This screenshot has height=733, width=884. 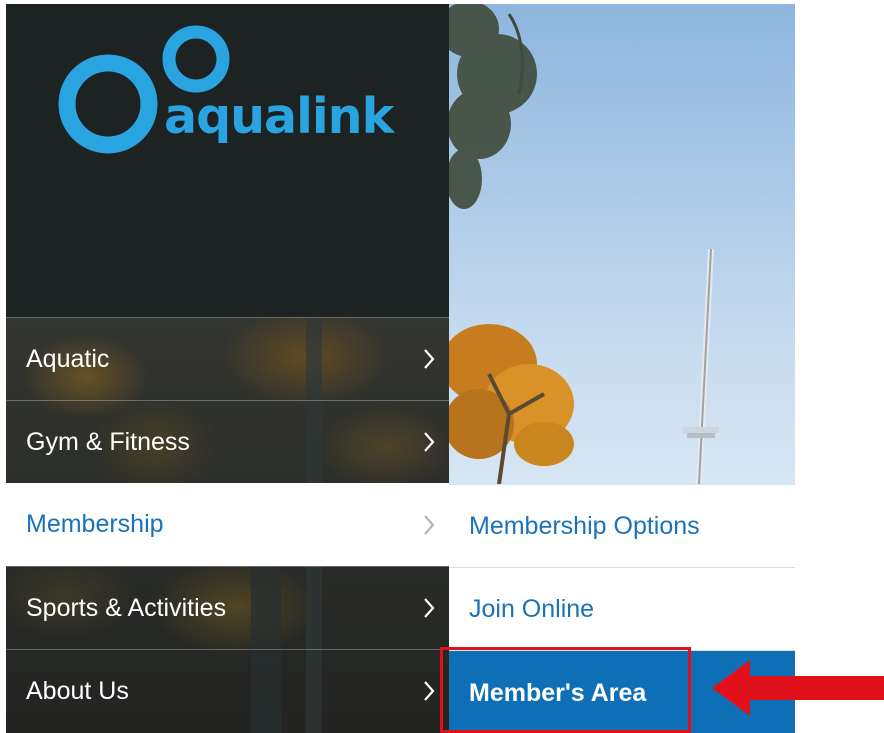 What do you see at coordinates (493, 106) in the screenshot?
I see `eucalyptus-branch-image` at bounding box center [493, 106].